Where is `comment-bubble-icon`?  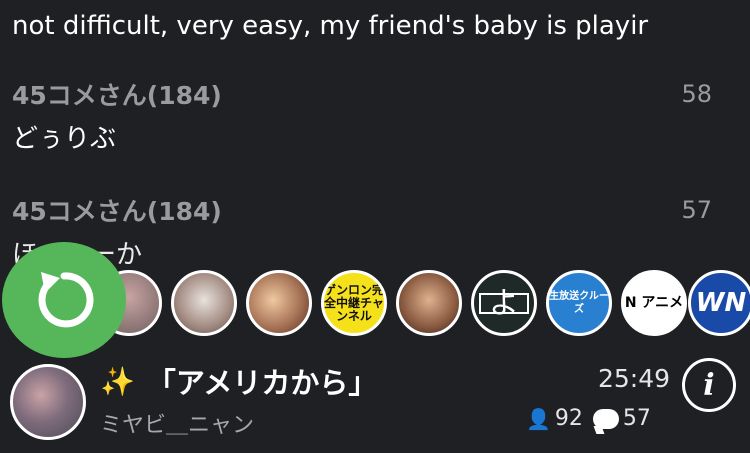
comment-bubble-icon is located at coordinates (605, 418).